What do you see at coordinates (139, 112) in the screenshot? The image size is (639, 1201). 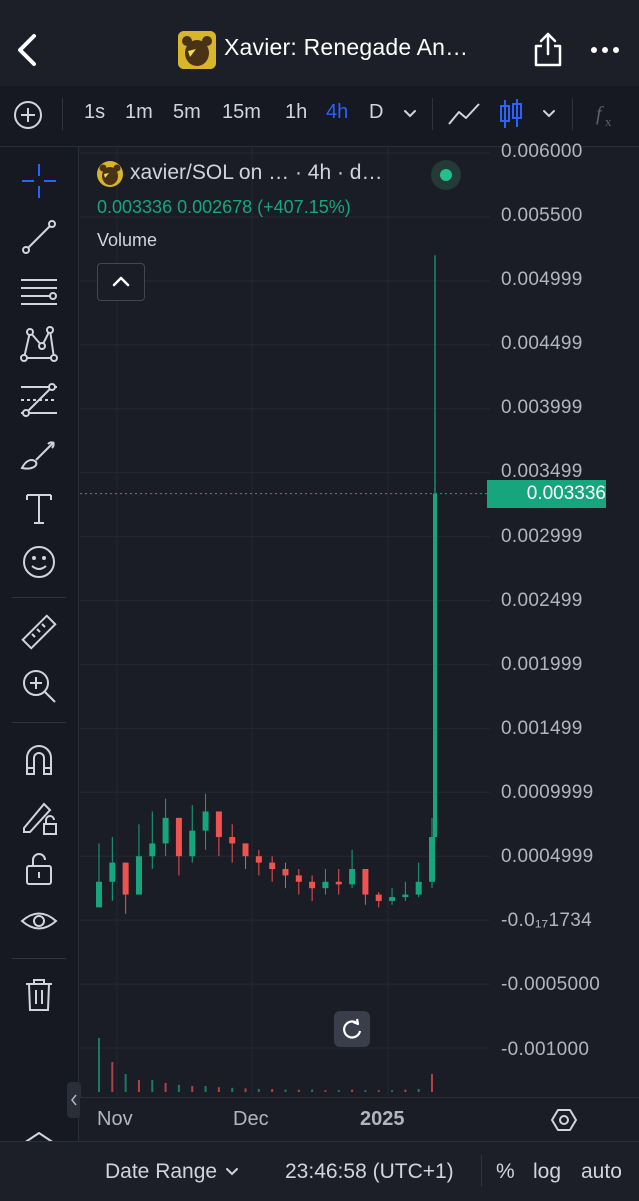 I see `timeframe-1m: 1m` at bounding box center [139, 112].